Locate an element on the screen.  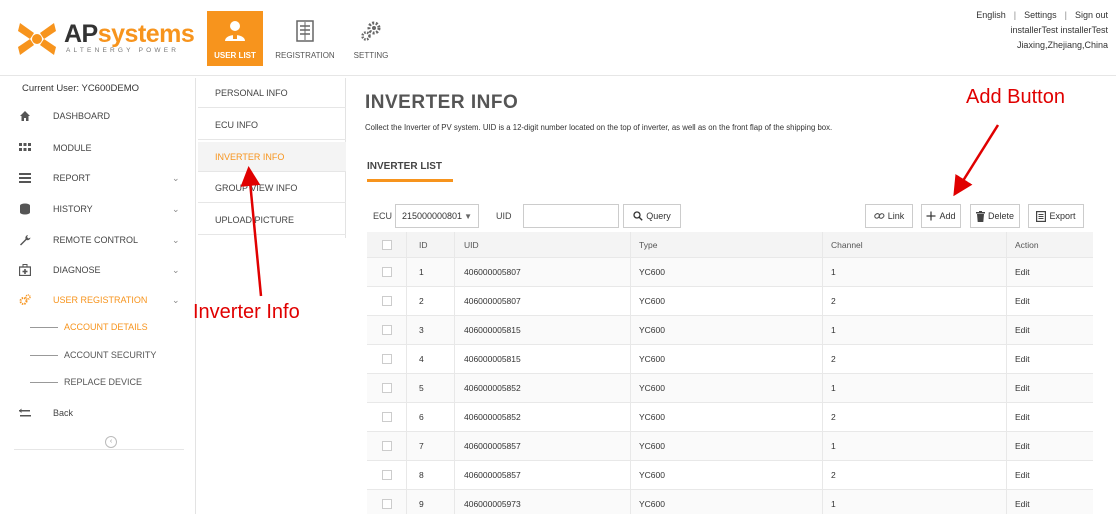
sidebar-item-back: Back is located at coordinates (97, 413).